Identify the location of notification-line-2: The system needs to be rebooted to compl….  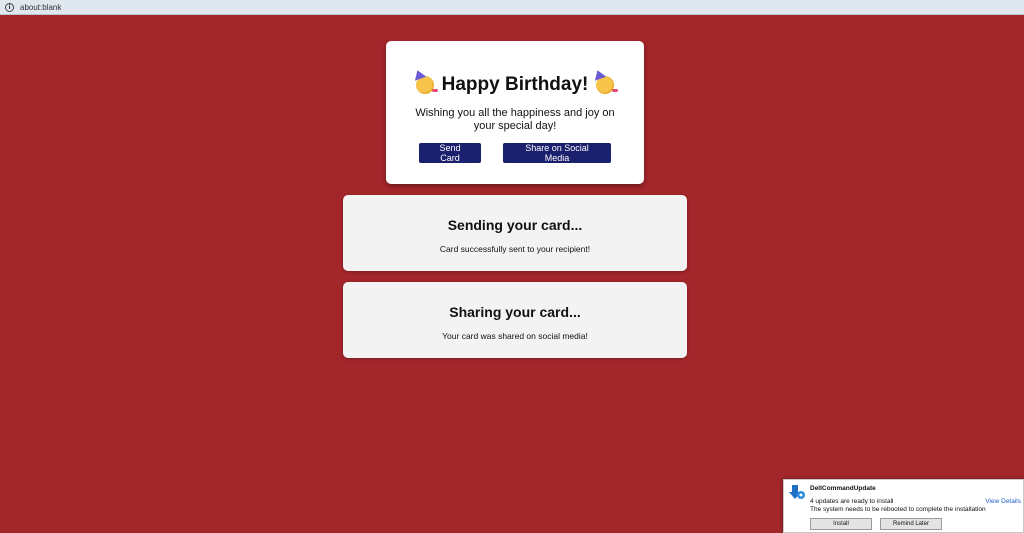
(898, 509).